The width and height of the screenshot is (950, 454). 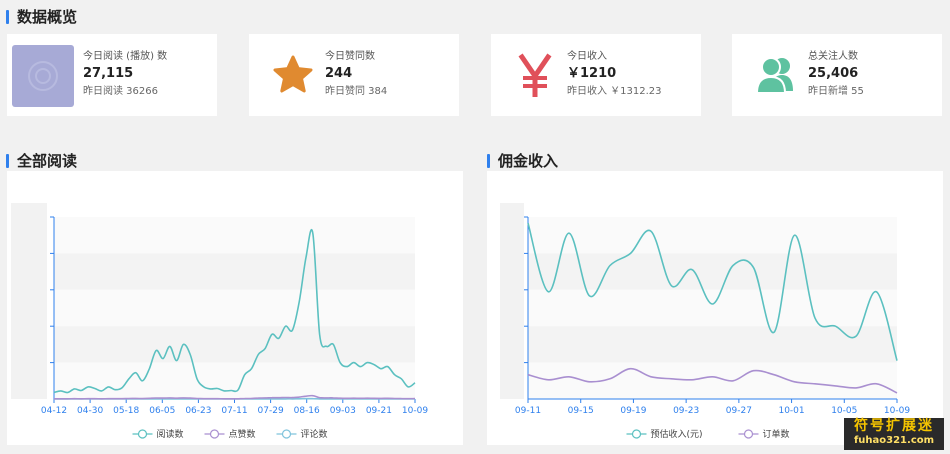 I want to click on x-tick-label: 04-12, so click(x=54, y=411).